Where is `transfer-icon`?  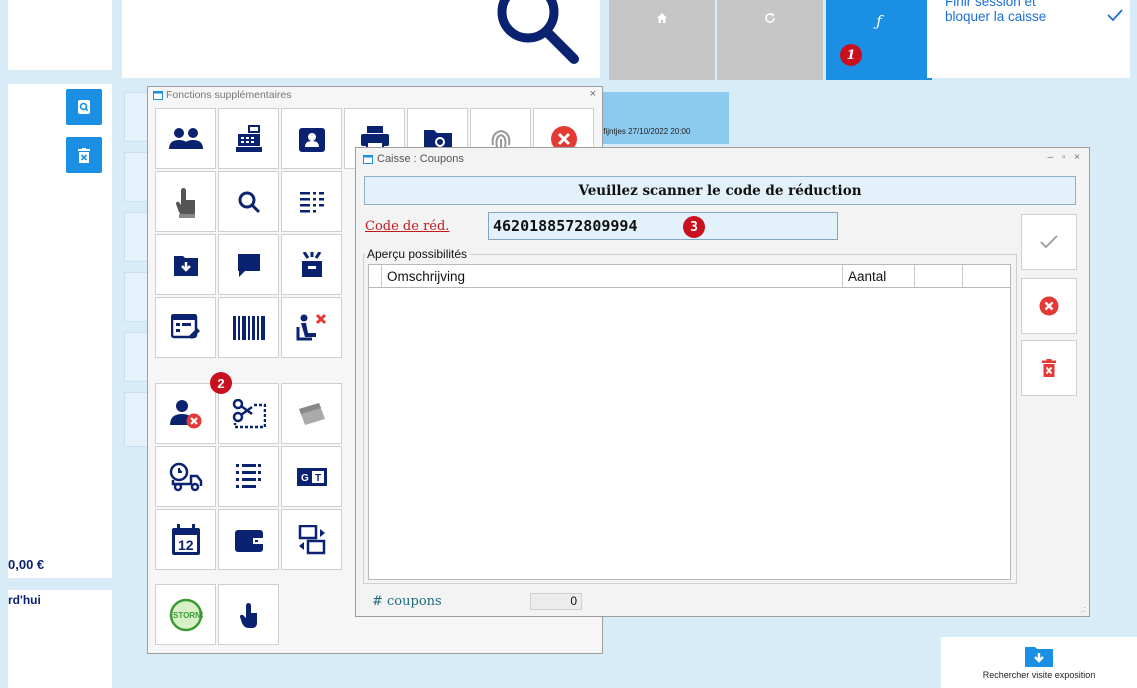
transfer-icon is located at coordinates (312, 539).